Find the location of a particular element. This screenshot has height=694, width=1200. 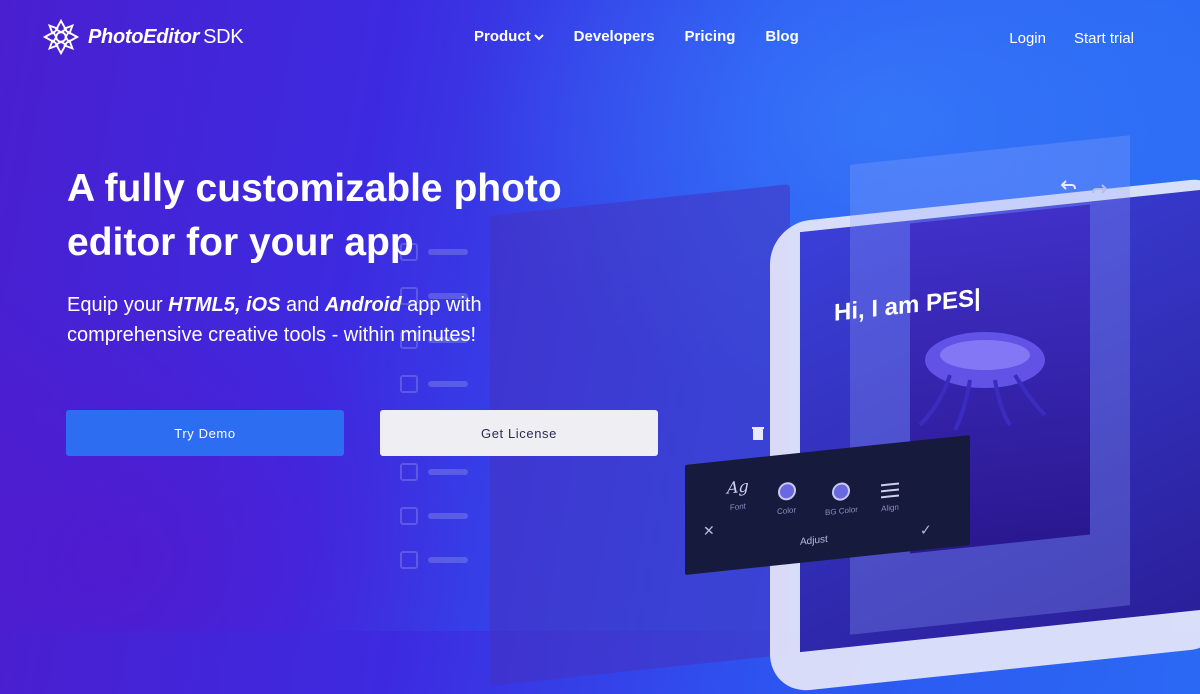

nav-item-product: Product is located at coordinates (509, 36).